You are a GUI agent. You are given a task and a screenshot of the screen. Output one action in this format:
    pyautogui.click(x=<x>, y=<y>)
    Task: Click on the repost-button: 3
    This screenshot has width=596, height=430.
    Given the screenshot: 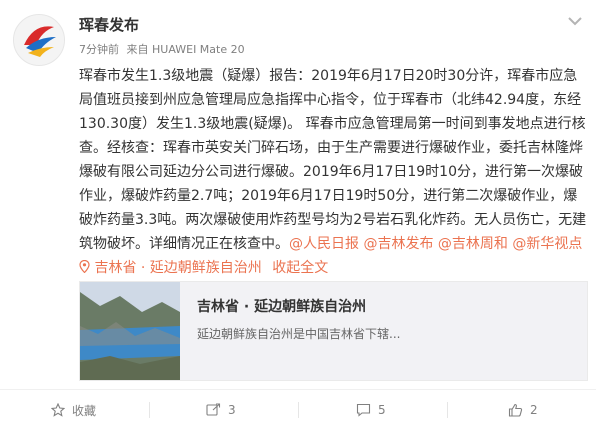 What is the action you would take?
    pyautogui.click(x=221, y=410)
    